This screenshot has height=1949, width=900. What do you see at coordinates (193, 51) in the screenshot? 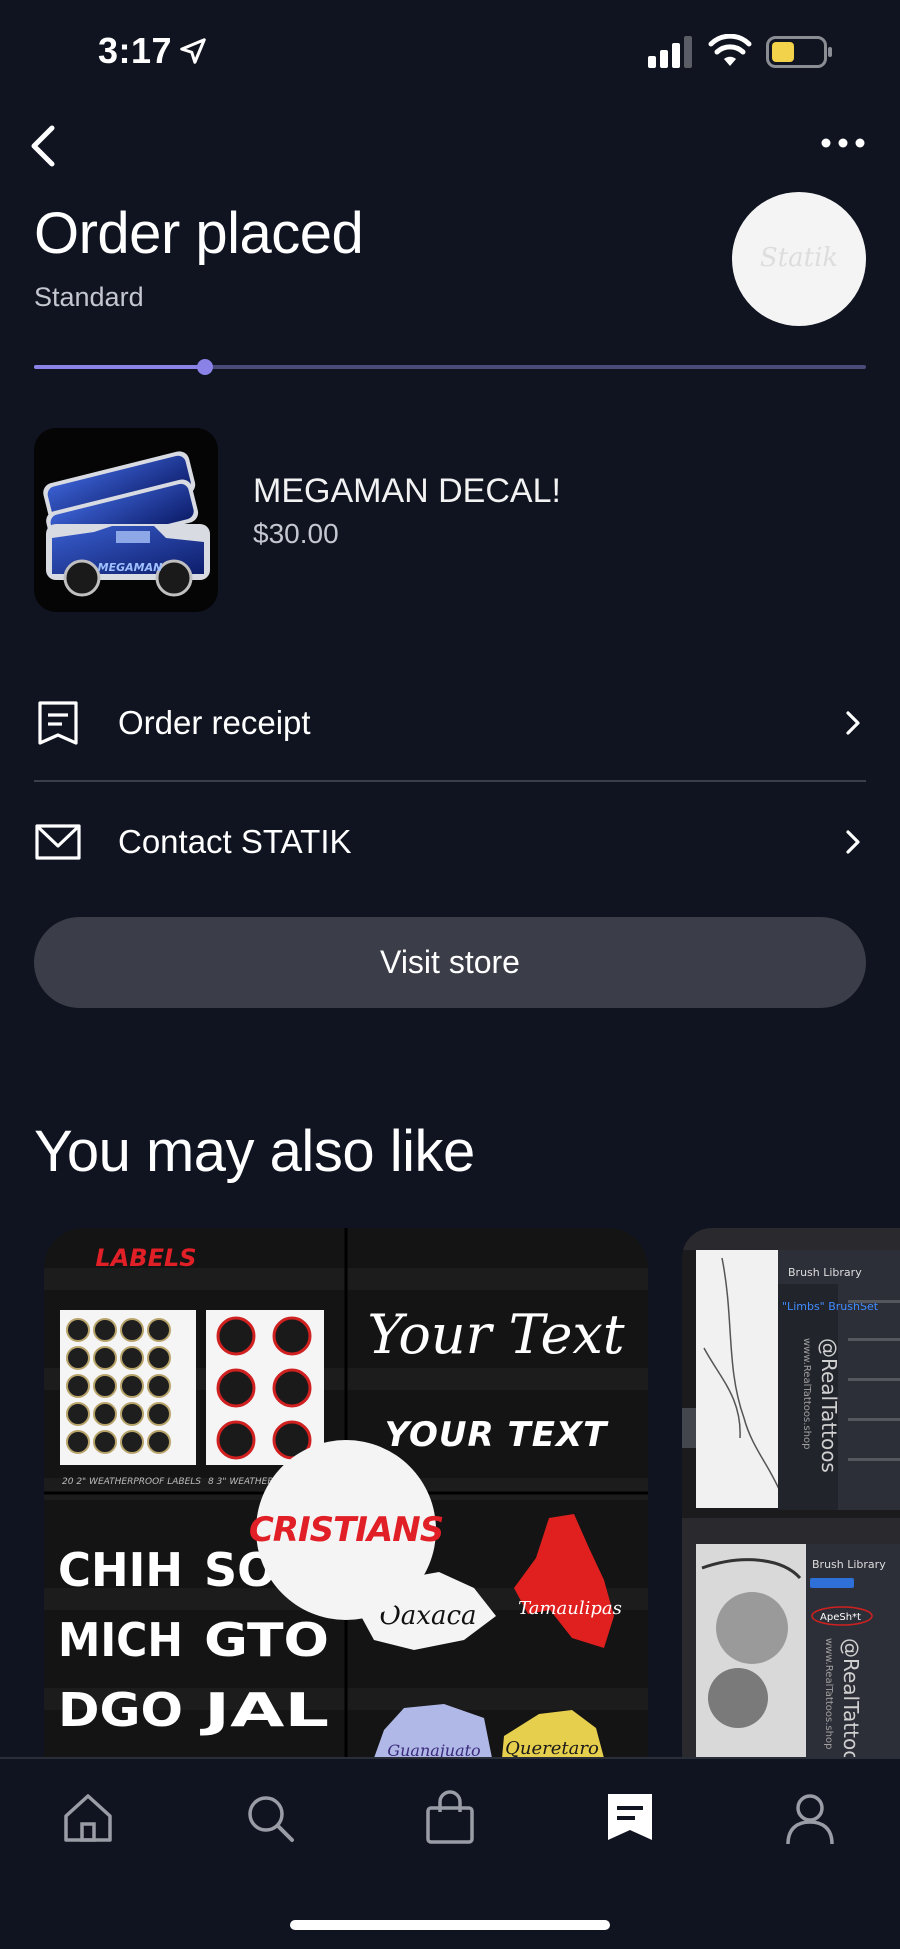
I see `location-arrow-icon` at bounding box center [193, 51].